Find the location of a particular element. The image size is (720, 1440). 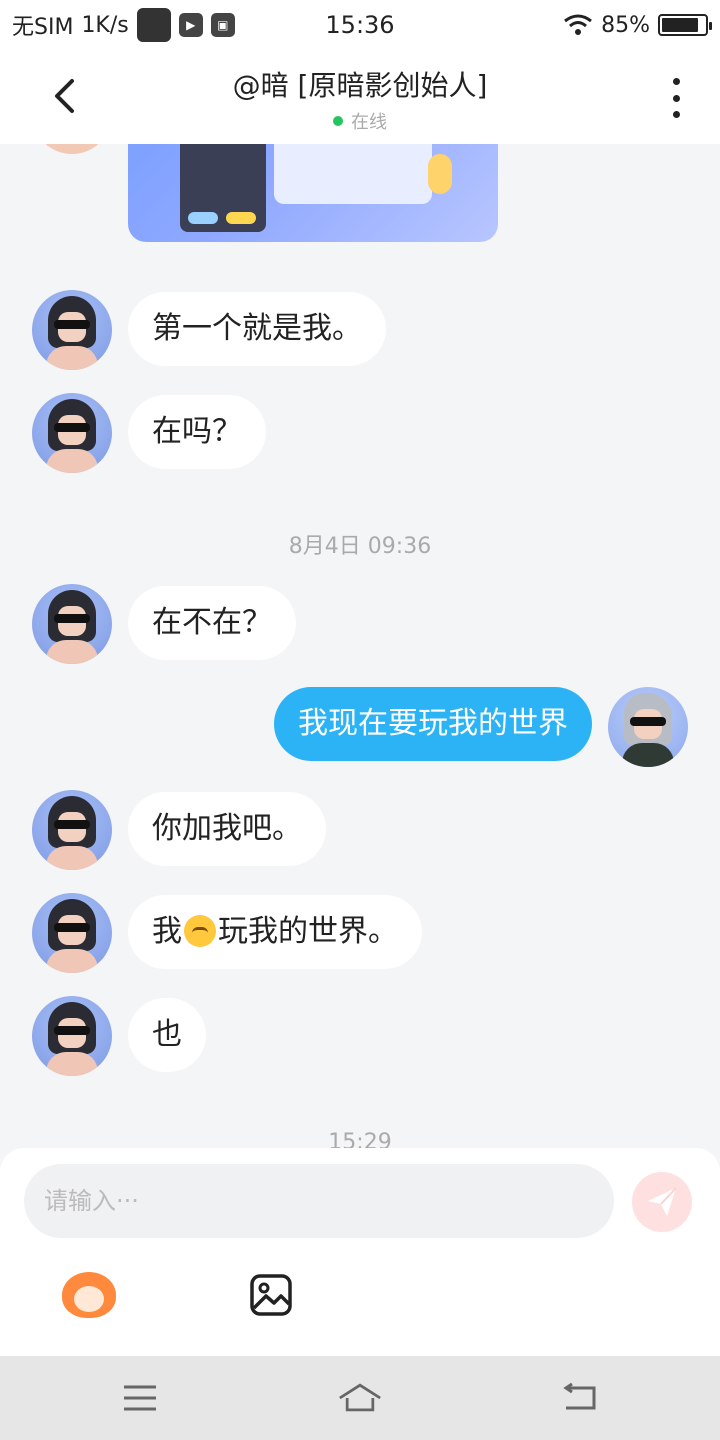

message-text: 玩我的世界。 is located at coordinates (308, 931).